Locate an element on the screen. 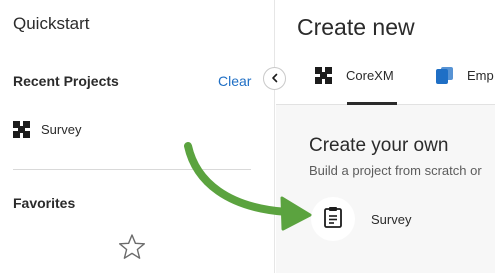  tab-corexm-label: CoreXM is located at coordinates (370, 75).